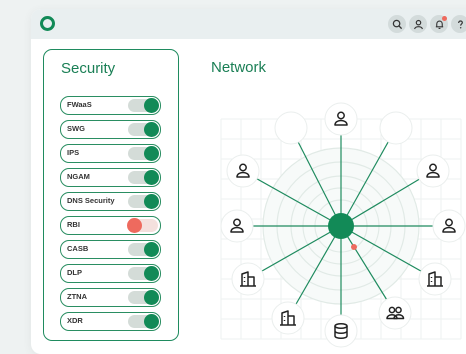 The height and width of the screenshot is (354, 466). Describe the element at coordinates (79, 104) in the screenshot. I see `toggle-label: FWaaS` at that location.